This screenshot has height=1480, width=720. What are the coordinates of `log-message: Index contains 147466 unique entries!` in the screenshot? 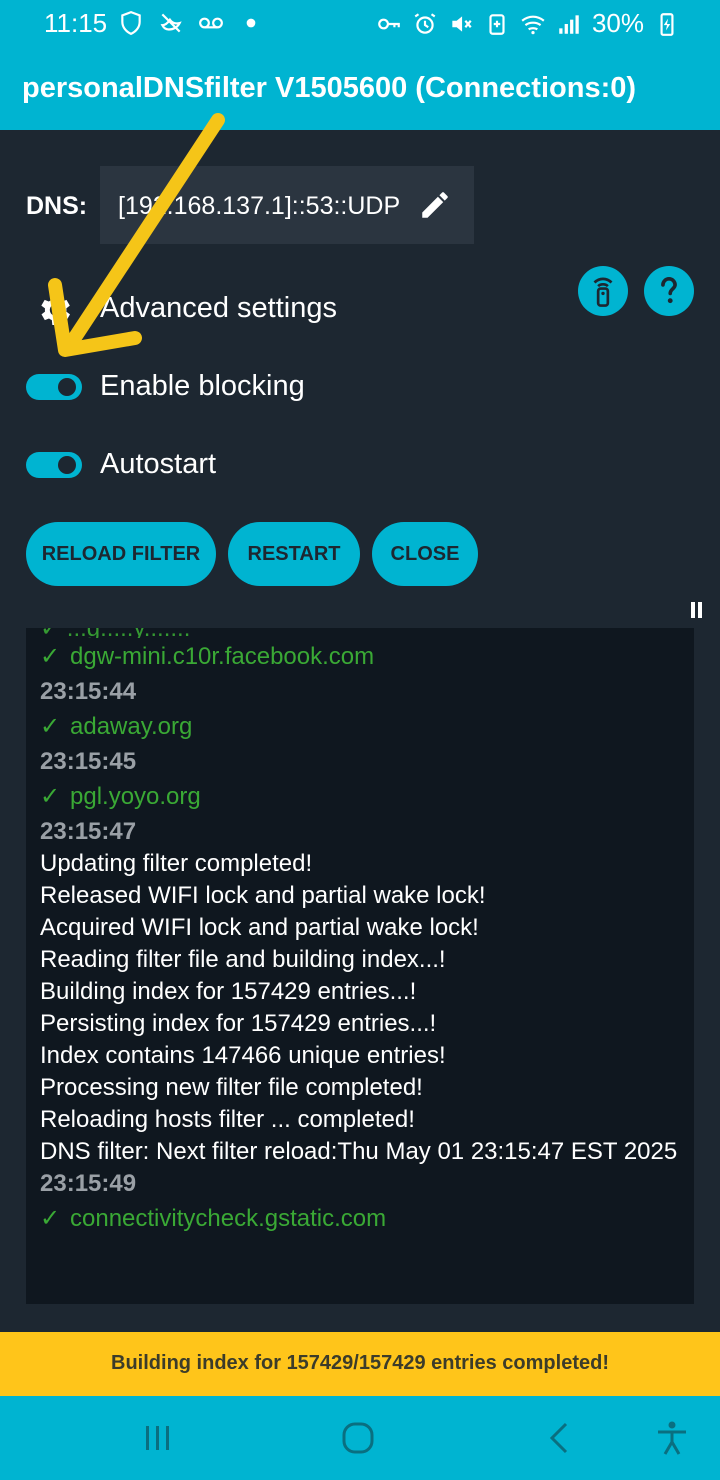 It's located at (243, 1055).